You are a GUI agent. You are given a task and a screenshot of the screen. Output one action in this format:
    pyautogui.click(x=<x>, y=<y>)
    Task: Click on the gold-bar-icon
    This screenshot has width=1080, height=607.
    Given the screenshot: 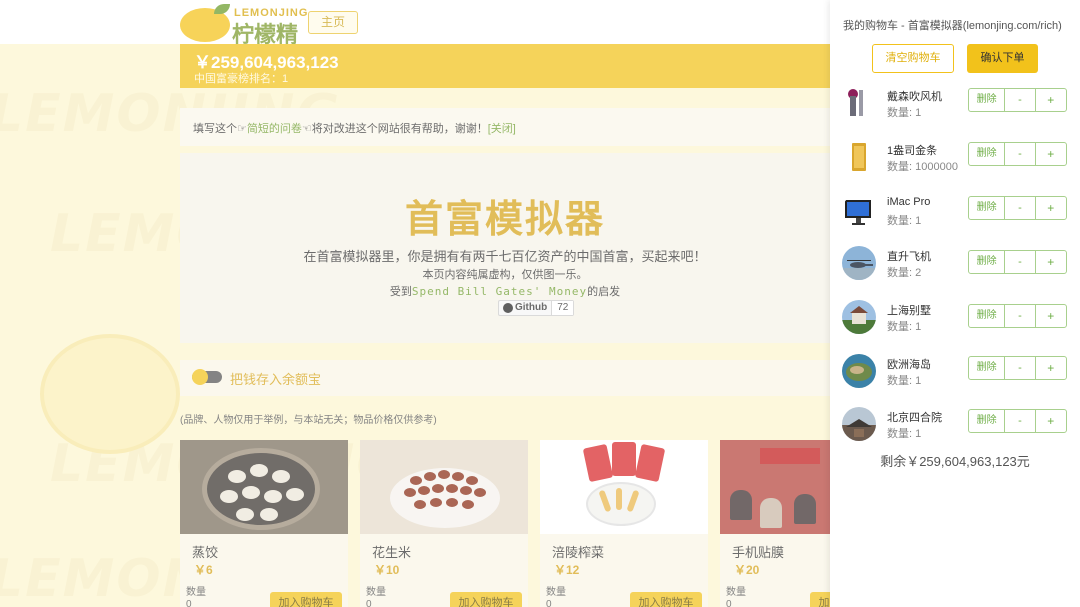 What is the action you would take?
    pyautogui.click(x=859, y=157)
    